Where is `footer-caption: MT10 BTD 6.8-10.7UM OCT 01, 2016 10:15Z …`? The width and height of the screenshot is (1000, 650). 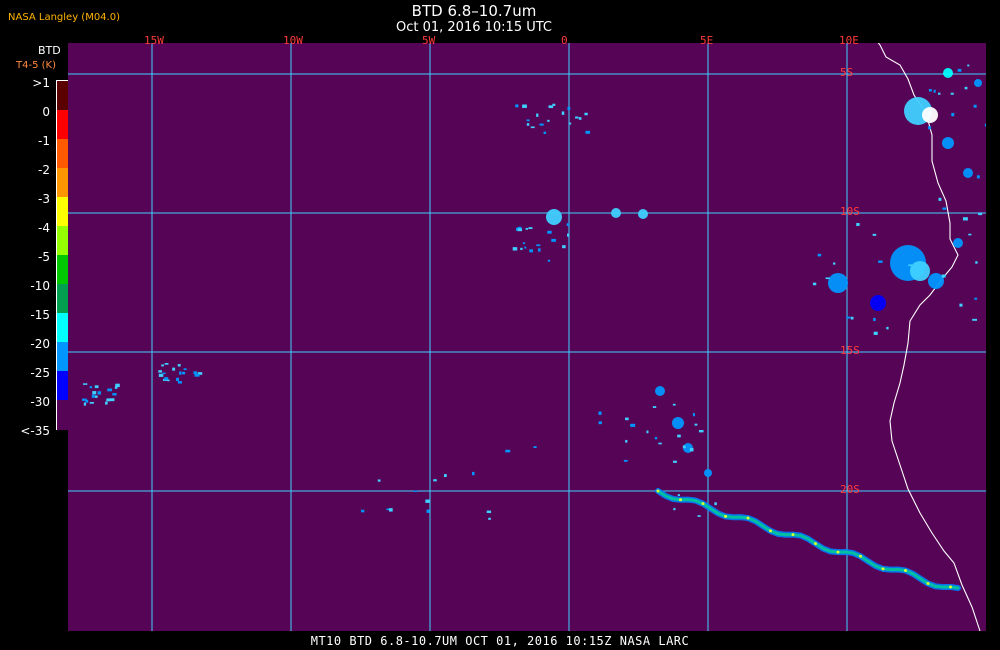 footer-caption: MT10 BTD 6.8-10.7UM OCT 01, 2016 10:15Z … is located at coordinates (500, 641).